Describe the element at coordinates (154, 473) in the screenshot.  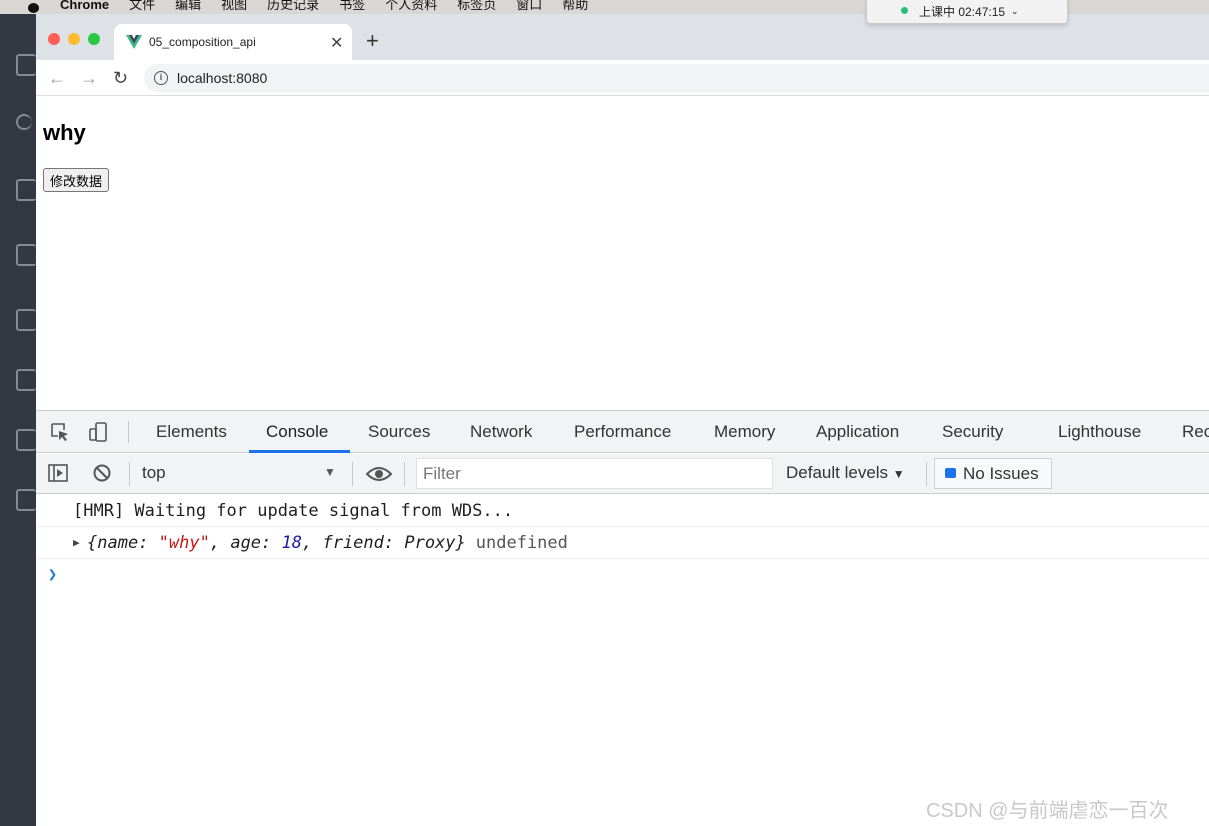
I see `context-select: top` at that location.